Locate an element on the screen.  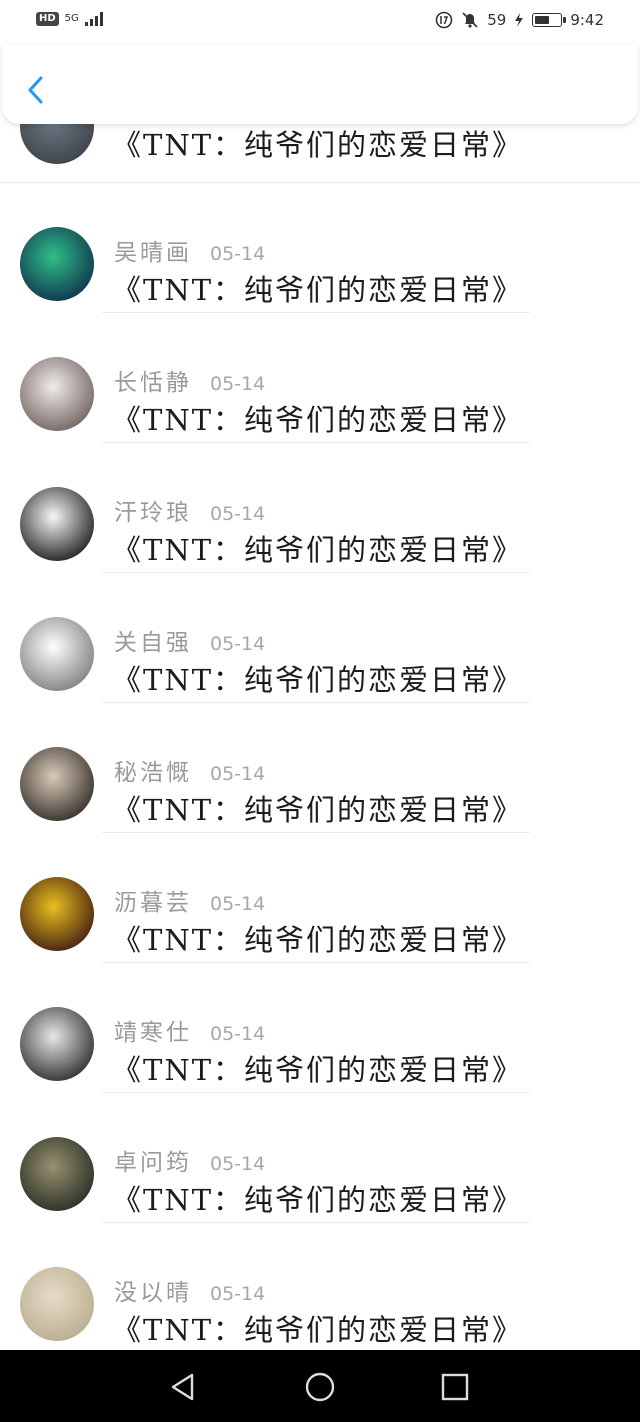
recents-square-icon is located at coordinates (455, 1387).